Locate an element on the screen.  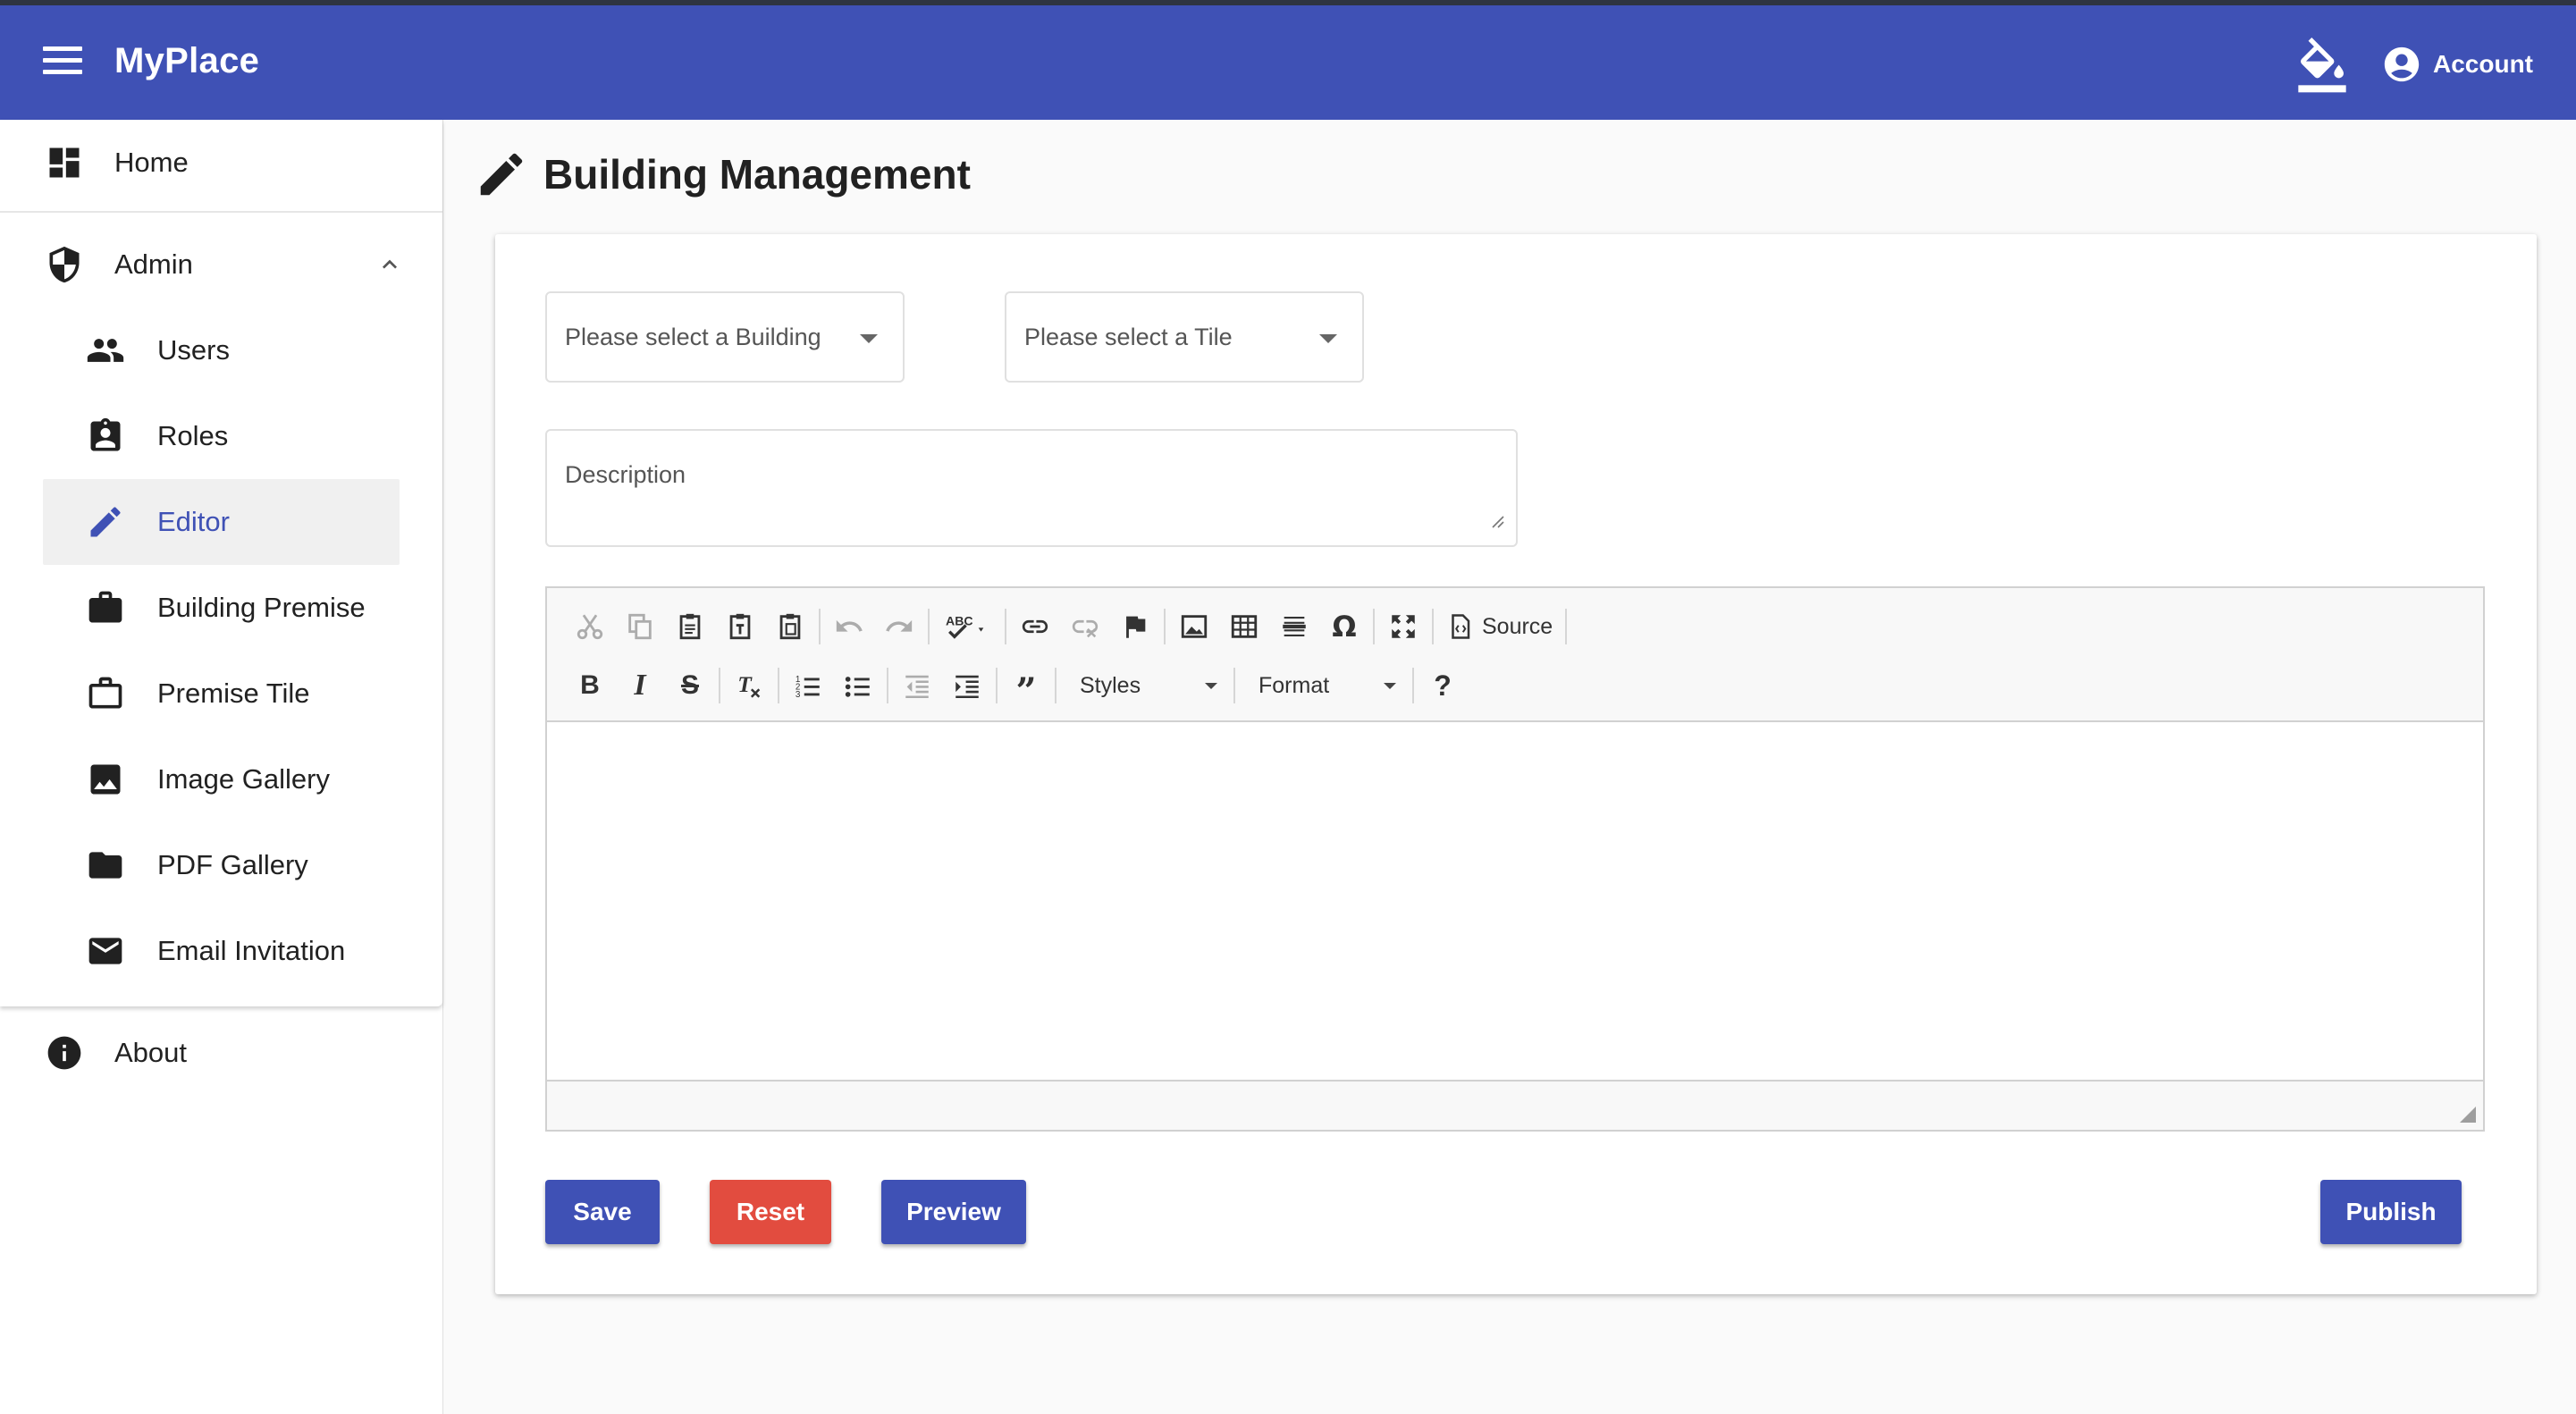
source-label: Source is located at coordinates (1518, 626).